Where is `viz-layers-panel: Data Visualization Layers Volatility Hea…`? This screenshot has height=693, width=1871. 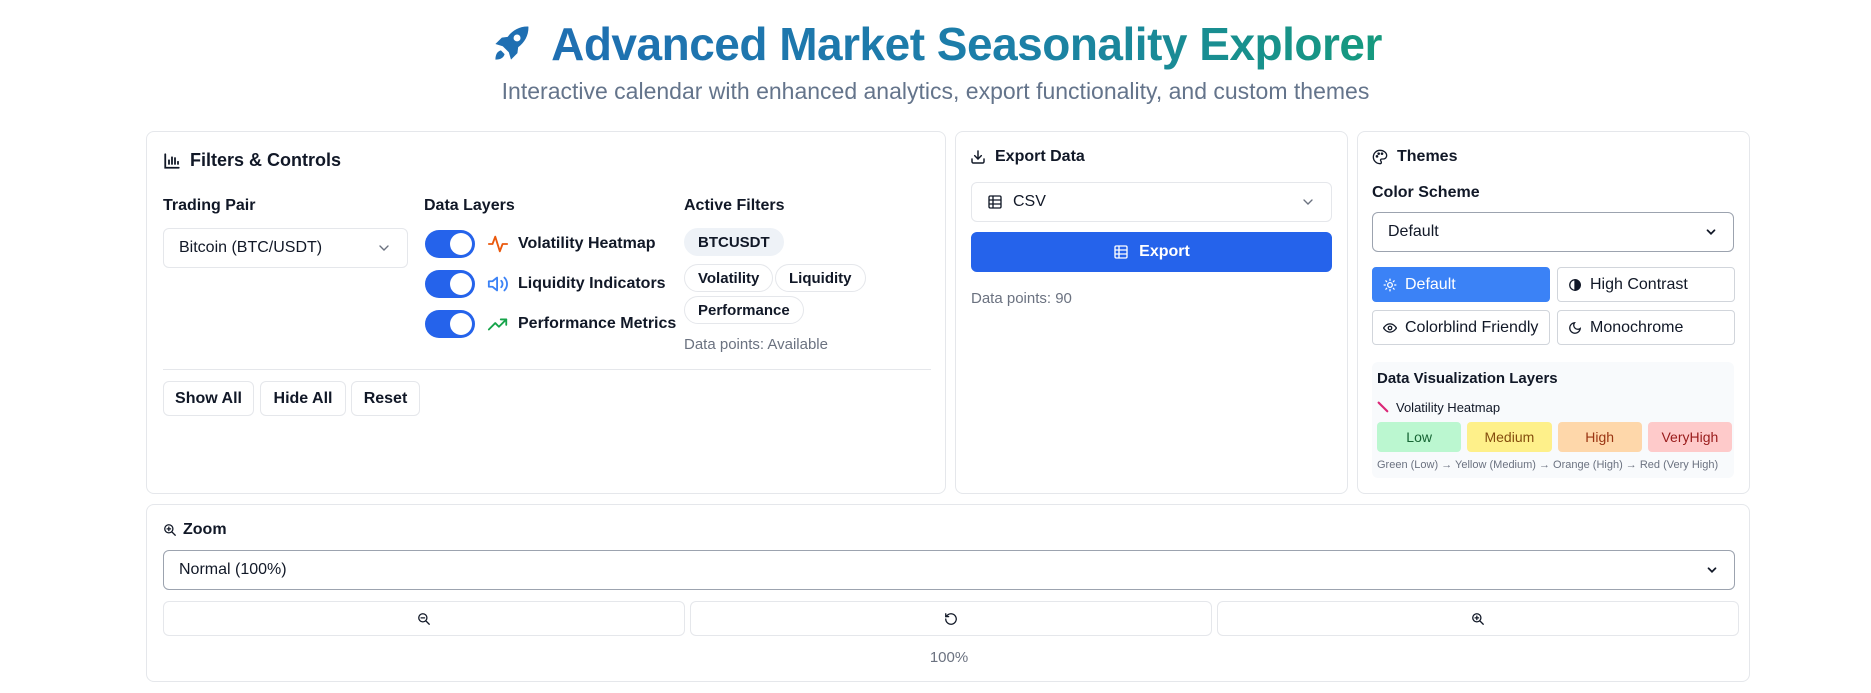 viz-layers-panel: Data Visualization Layers Volatility Hea… is located at coordinates (1553, 420).